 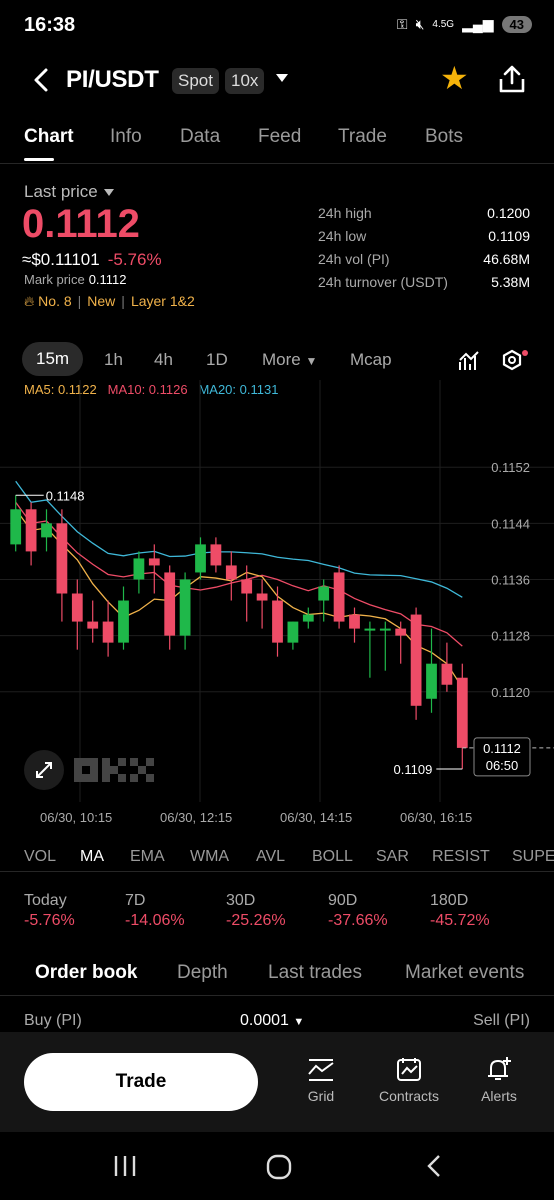 I want to click on perf-30d: 30D -25.26%, so click(x=256, y=910).